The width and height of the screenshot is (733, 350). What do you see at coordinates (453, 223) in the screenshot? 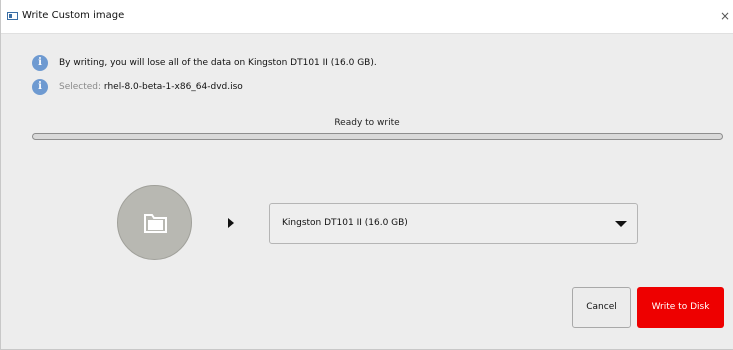
I see `target-drive-select: Kingston DT101 II (16.0 GB)` at bounding box center [453, 223].